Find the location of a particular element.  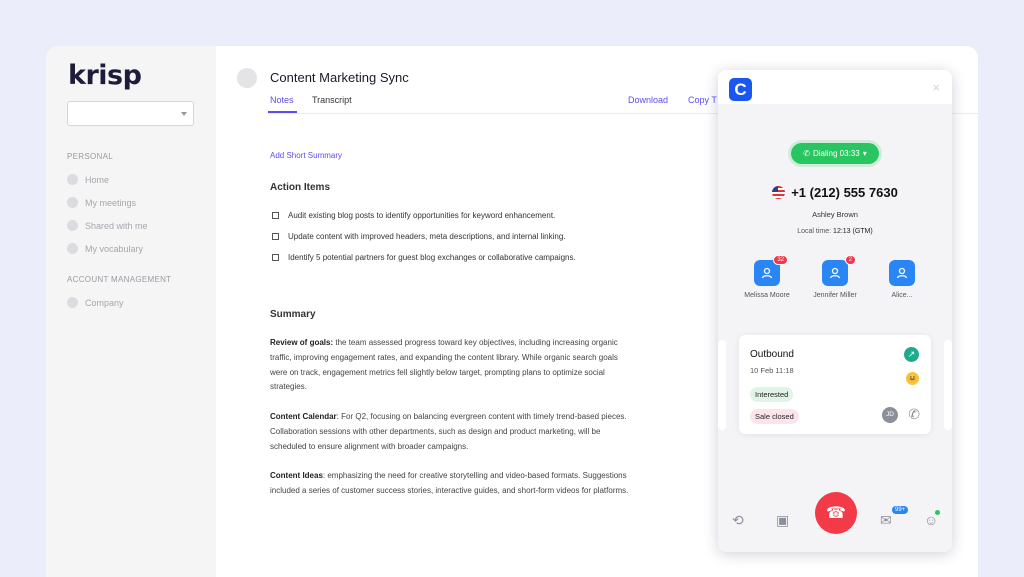

sidebar-item-home: Home is located at coordinates (88, 179).